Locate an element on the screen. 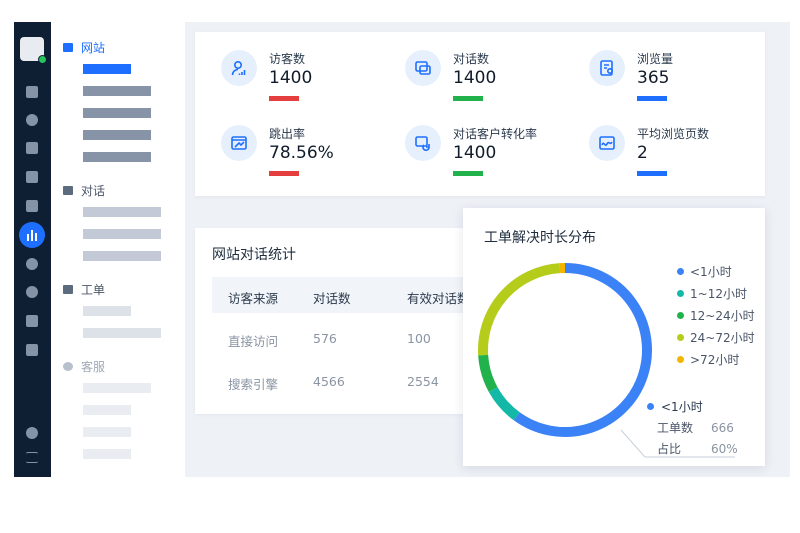 The height and width of the screenshot is (533, 800). legend-item: 24~72小时 is located at coordinates (716, 337).